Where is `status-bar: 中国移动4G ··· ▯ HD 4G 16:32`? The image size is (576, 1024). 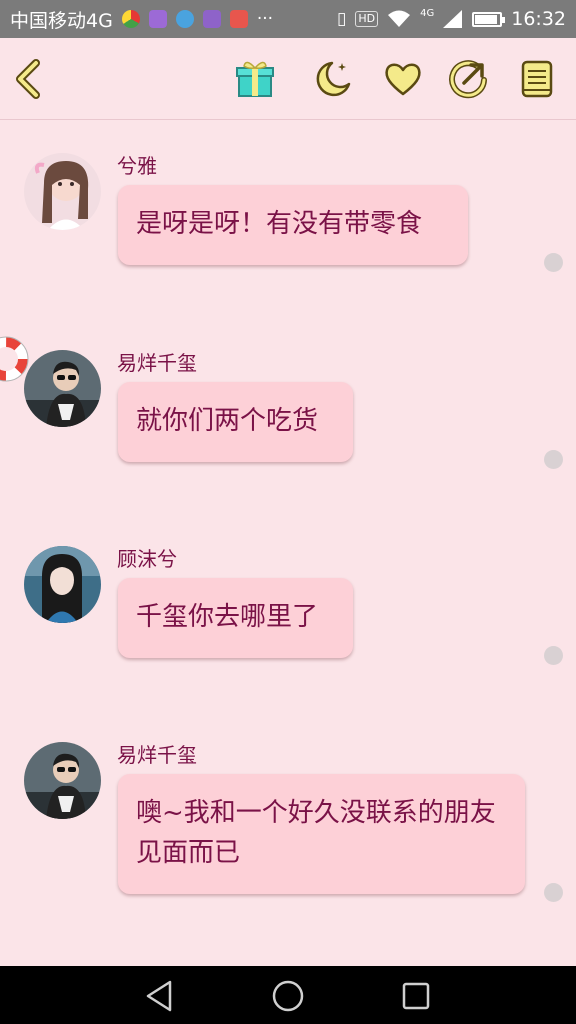 status-bar: 中国移动4G ··· ▯ HD 4G 16:32 is located at coordinates (288, 19).